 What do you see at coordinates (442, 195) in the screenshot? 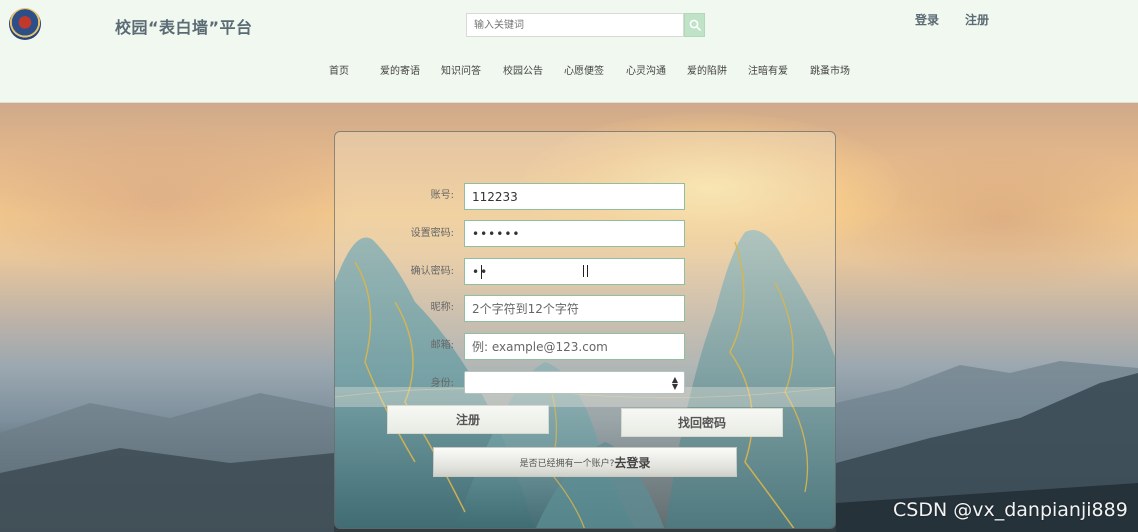
I see `account-label: 账号:` at bounding box center [442, 195].